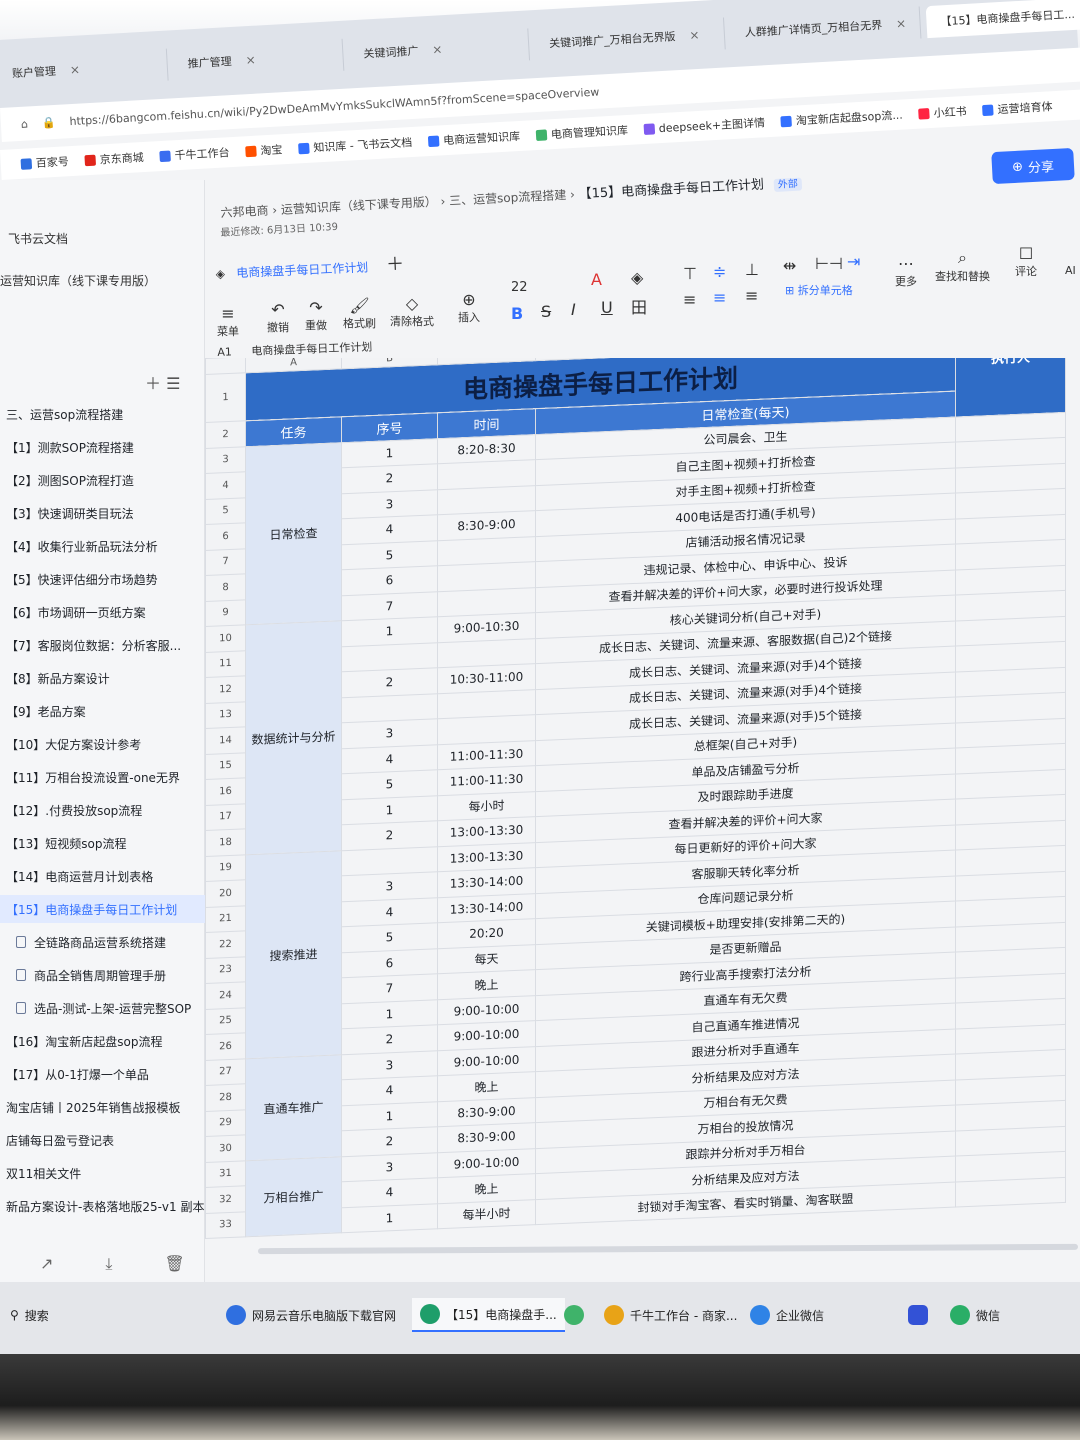 The height and width of the screenshot is (1440, 1080). What do you see at coordinates (225, 995) in the screenshot?
I see `row-header: 24` at bounding box center [225, 995].